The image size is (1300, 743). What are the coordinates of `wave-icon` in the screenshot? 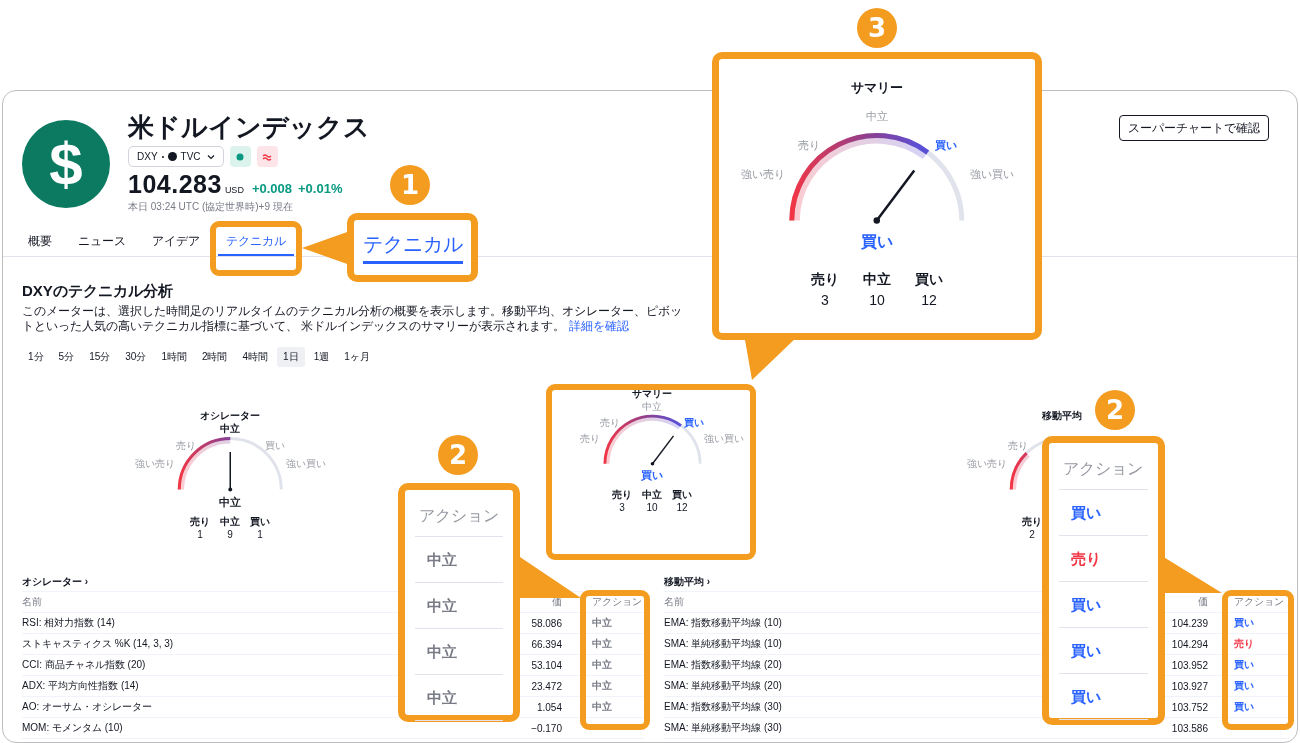 It's located at (267, 156).